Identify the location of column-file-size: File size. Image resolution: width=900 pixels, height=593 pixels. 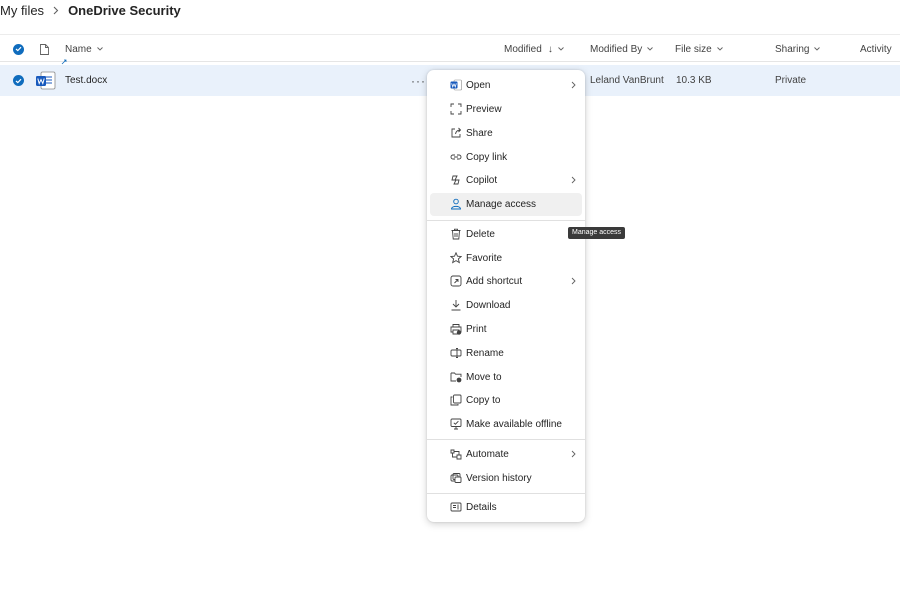
(699, 49).